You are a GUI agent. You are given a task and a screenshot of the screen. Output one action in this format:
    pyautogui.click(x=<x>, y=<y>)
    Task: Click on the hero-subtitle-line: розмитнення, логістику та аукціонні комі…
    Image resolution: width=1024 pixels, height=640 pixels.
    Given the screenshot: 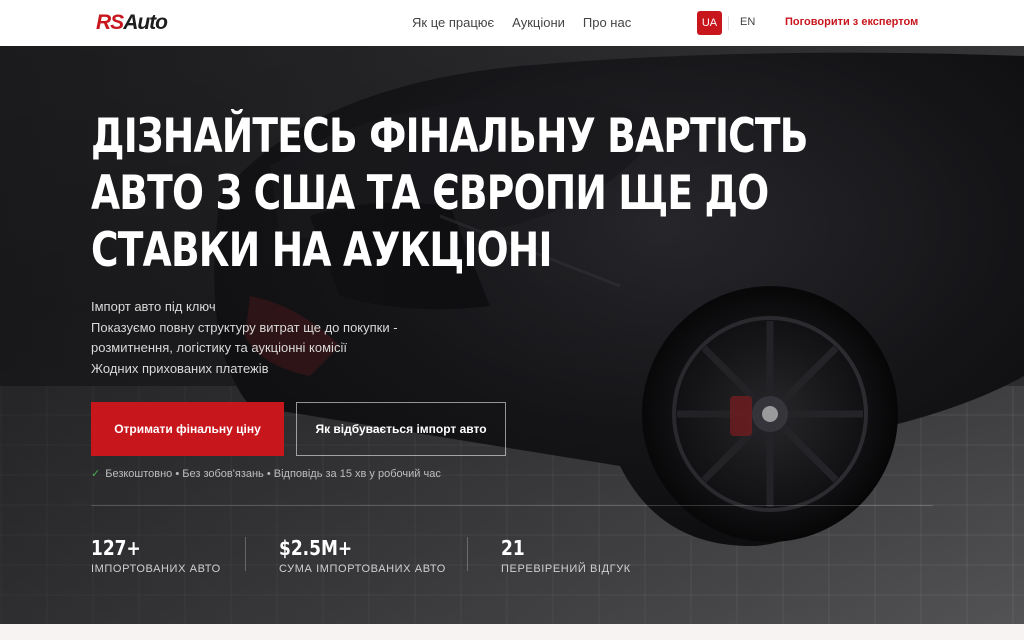 What is the action you would take?
    pyautogui.click(x=219, y=347)
    